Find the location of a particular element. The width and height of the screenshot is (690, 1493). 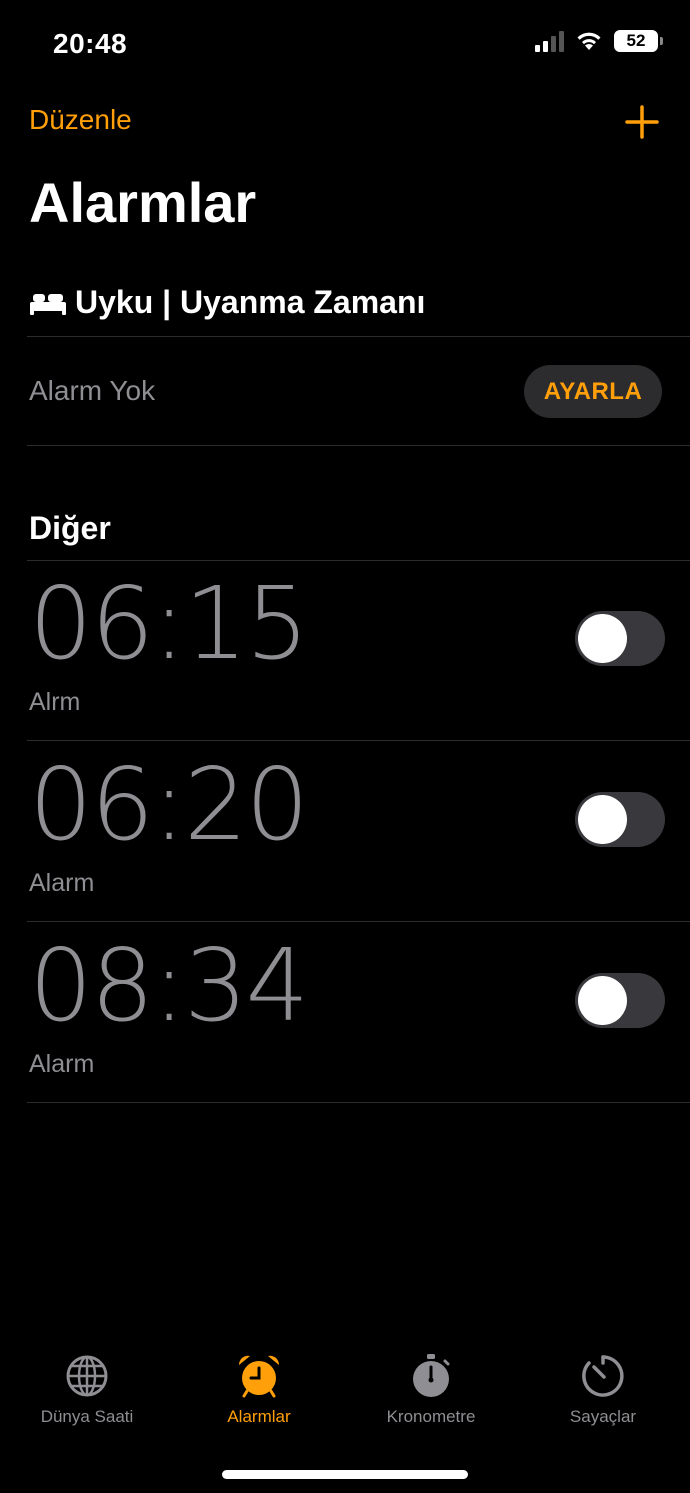

status-bar: 20:48 52 is located at coordinates (345, 44).